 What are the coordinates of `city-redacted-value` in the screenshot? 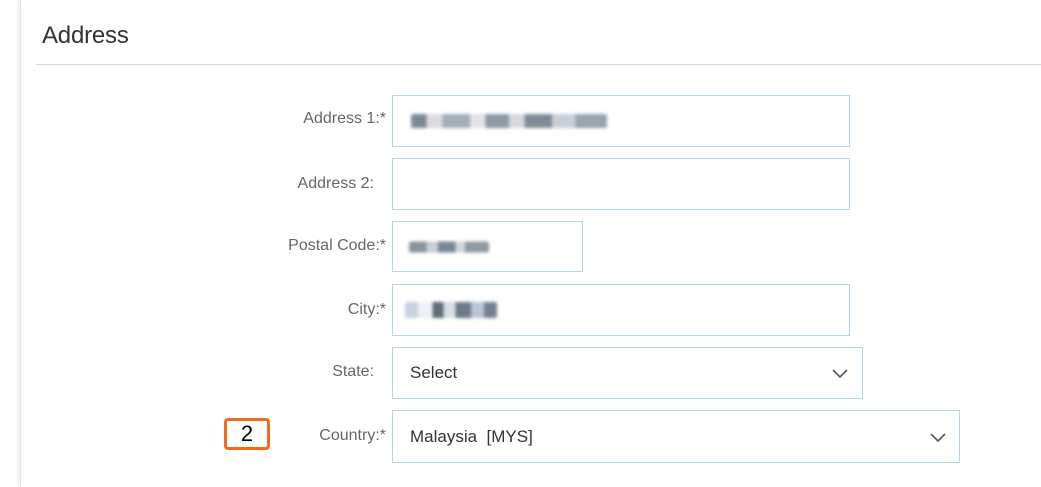 It's located at (451, 310).